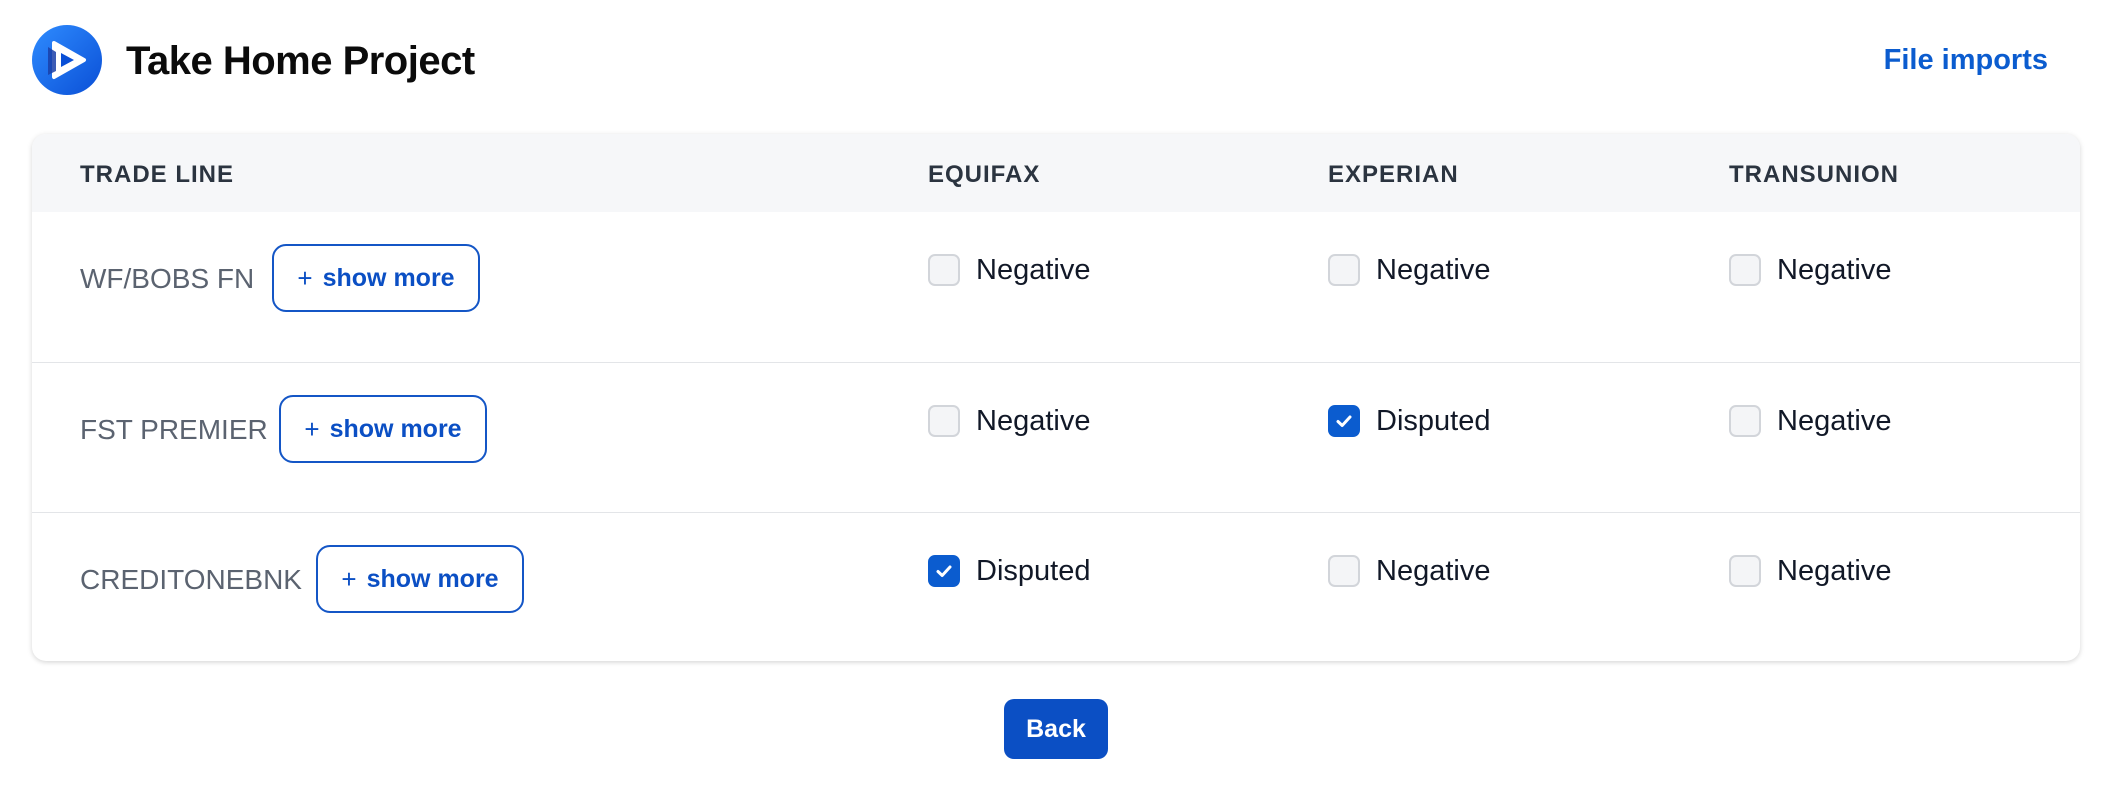 This screenshot has width=2108, height=792. What do you see at coordinates (300, 61) in the screenshot?
I see `app-title: Take Home Project` at bounding box center [300, 61].